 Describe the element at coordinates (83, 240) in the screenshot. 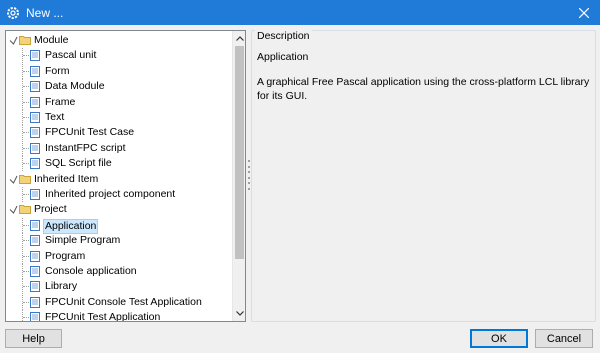

I see `tree-item-label: Simple Program` at that location.